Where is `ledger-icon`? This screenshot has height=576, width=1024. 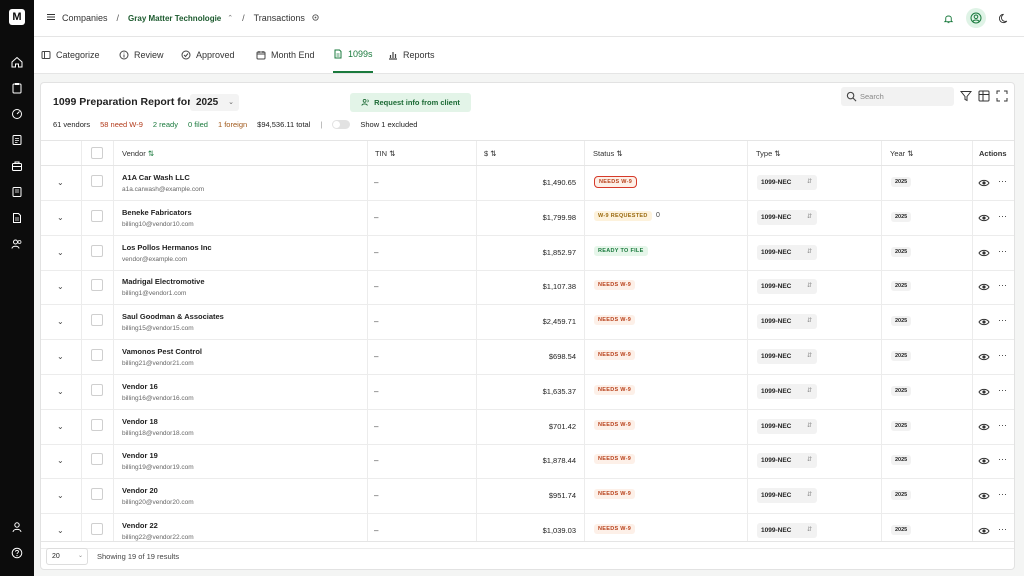 ledger-icon is located at coordinates (17, 140).